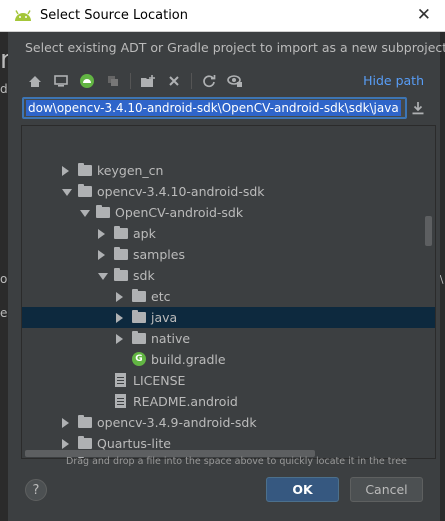 The image size is (445, 521). I want to click on refresh-icon, so click(209, 81).